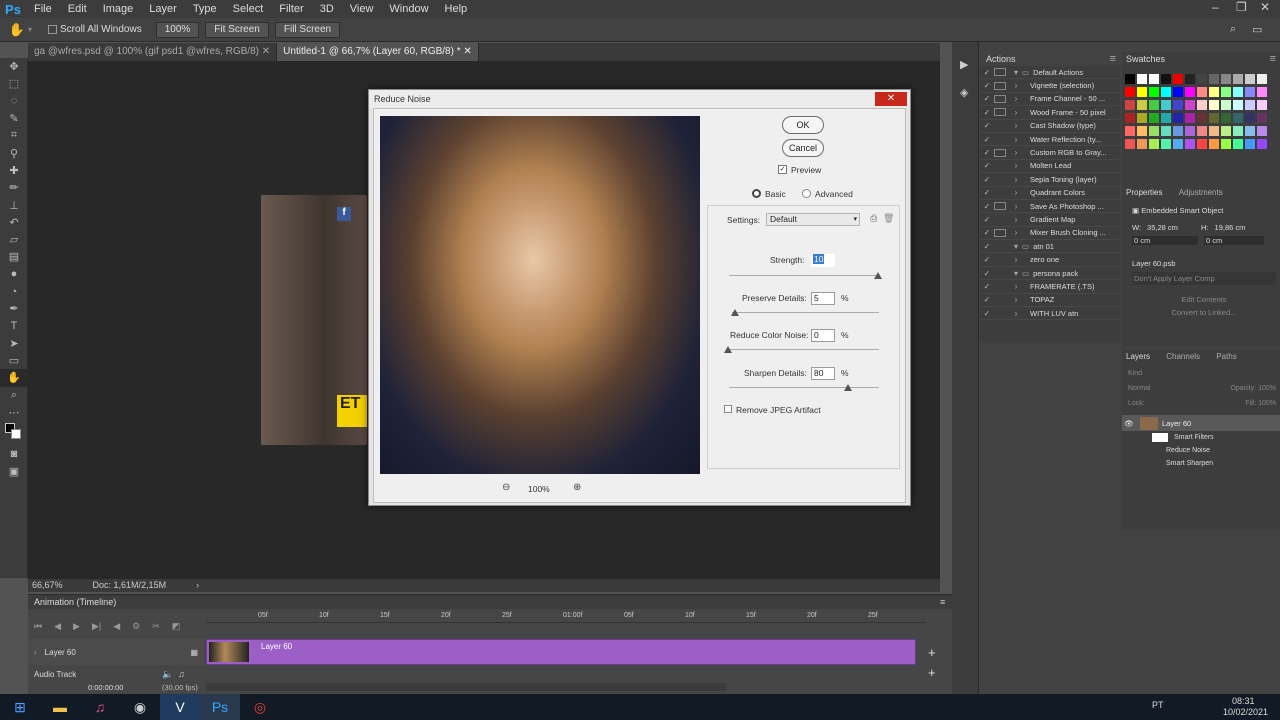  What do you see at coordinates (266, 51) in the screenshot?
I see `close-tab-icon: ✕` at bounding box center [266, 51].